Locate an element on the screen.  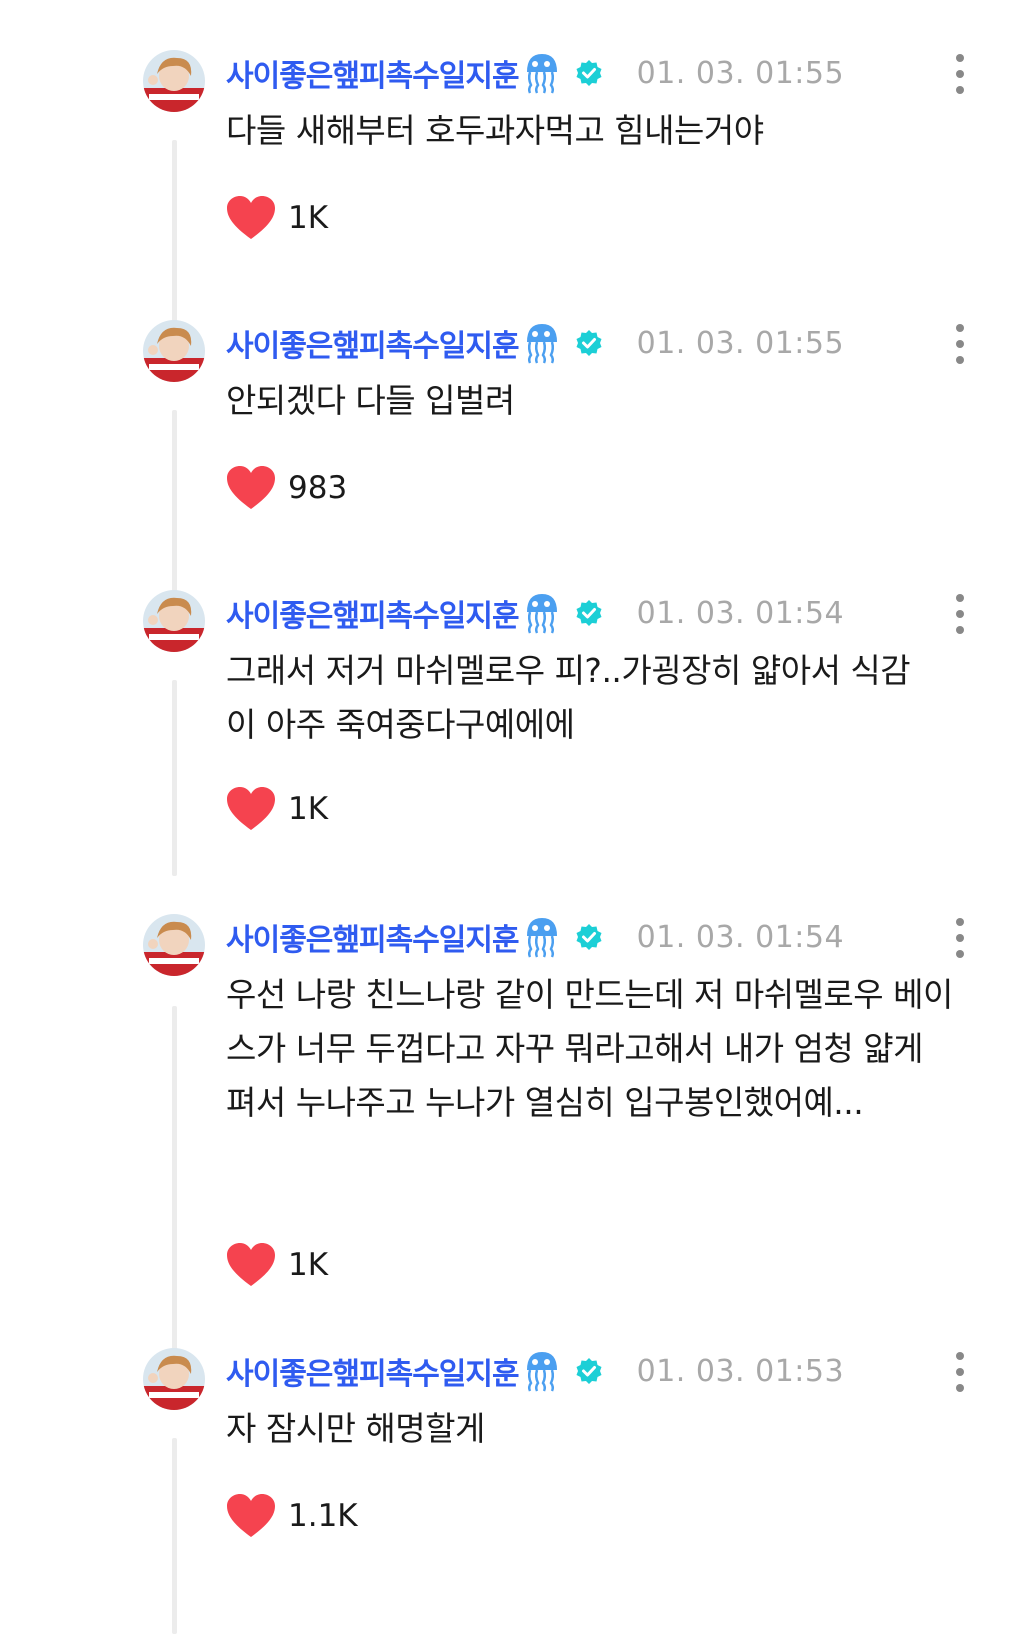
like-count: 1.1K is located at coordinates (323, 1516).